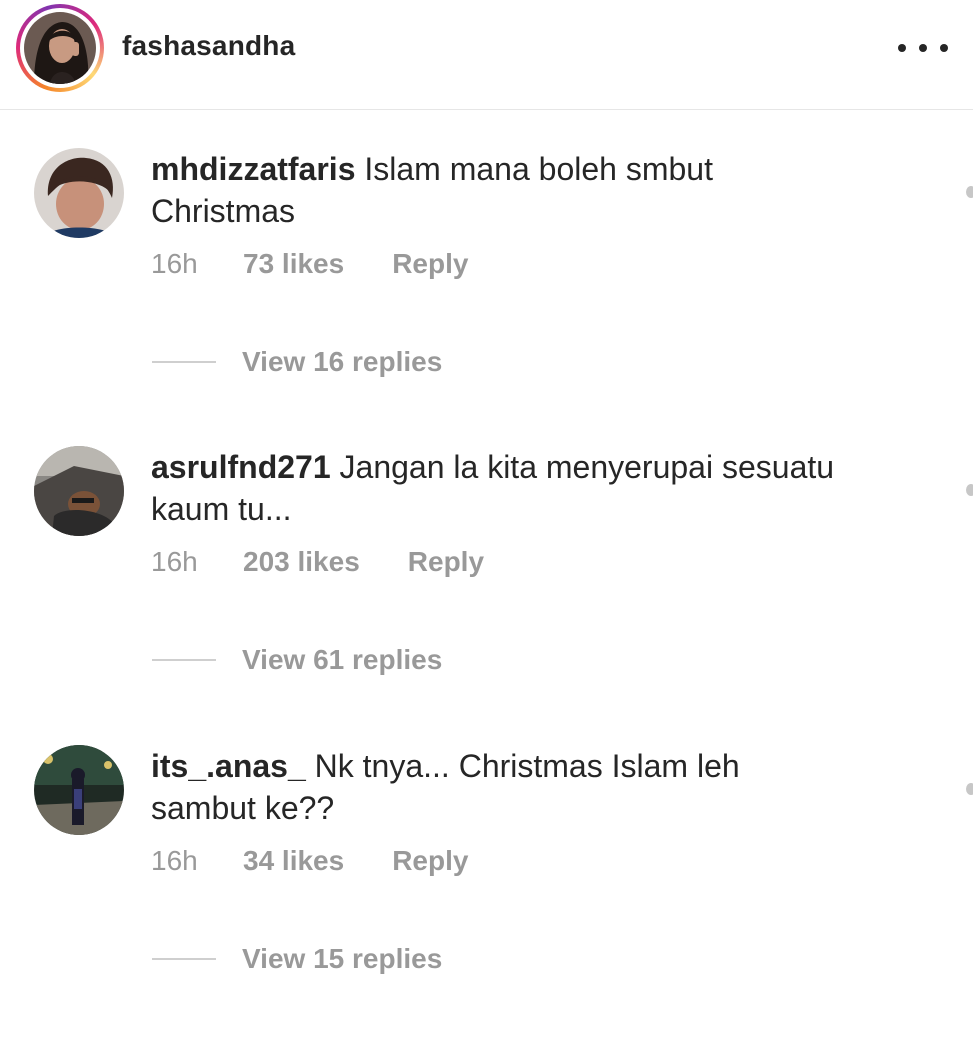 This screenshot has height=1044, width=973. I want to click on comment-meta: 16h 73 likes Reply, so click(309, 264).